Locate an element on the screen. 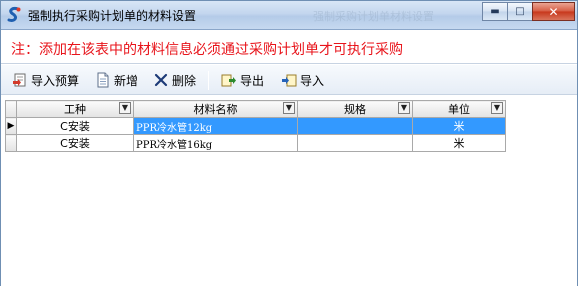  notice-panel: 注：添加在该表中的材料信息必须通过采购计划单才可执行采购 is located at coordinates (289, 47).